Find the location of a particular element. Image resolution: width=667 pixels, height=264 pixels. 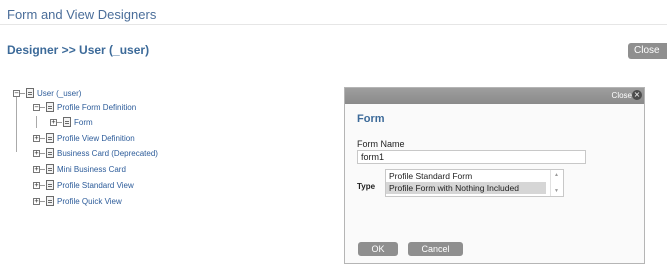

tree-node-label: Profile Standard View is located at coordinates (95, 185).